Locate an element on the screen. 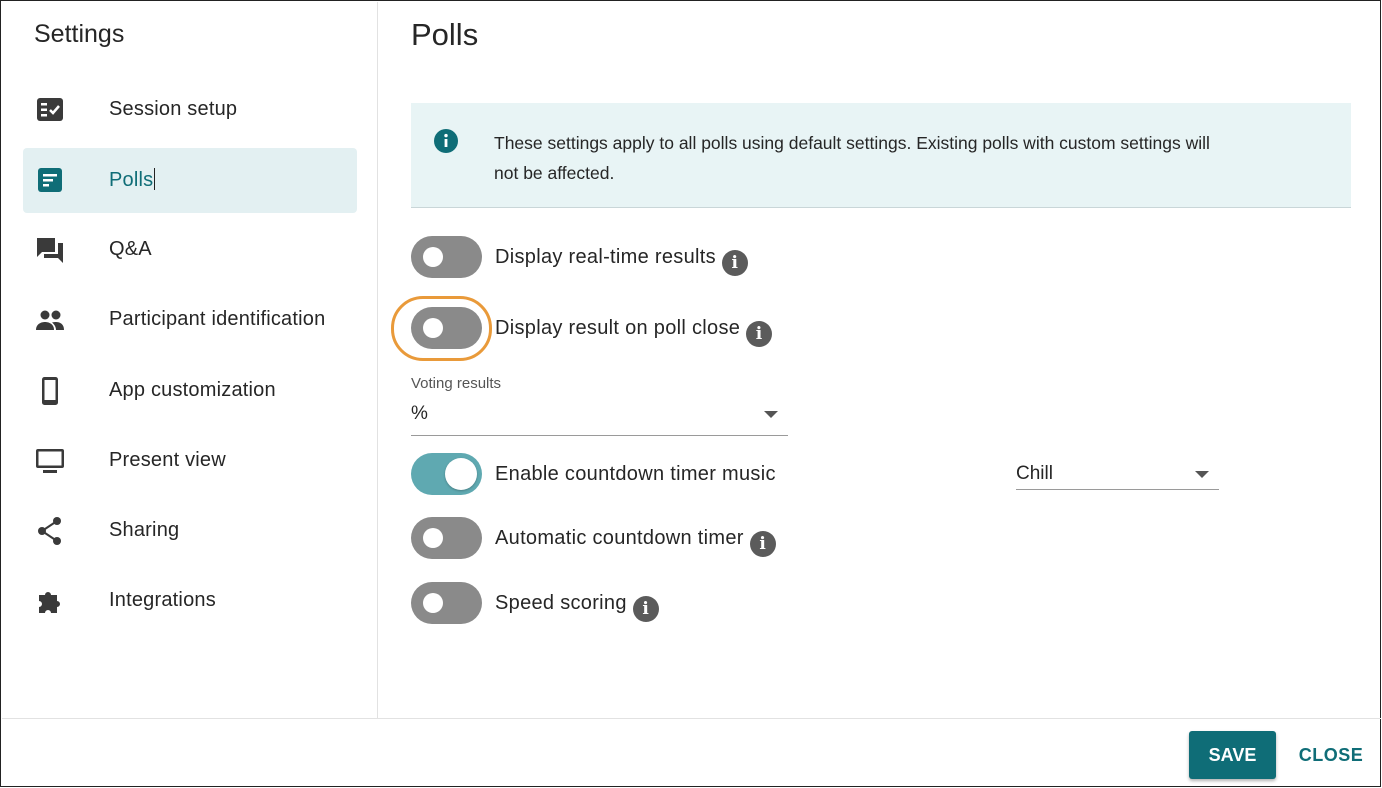  people-icon is located at coordinates (50, 320).